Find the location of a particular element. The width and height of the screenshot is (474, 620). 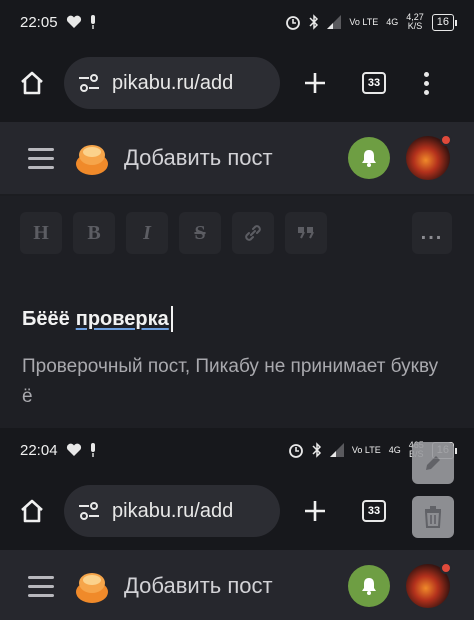

app-header: Добавить пост is located at coordinates (237, 158).